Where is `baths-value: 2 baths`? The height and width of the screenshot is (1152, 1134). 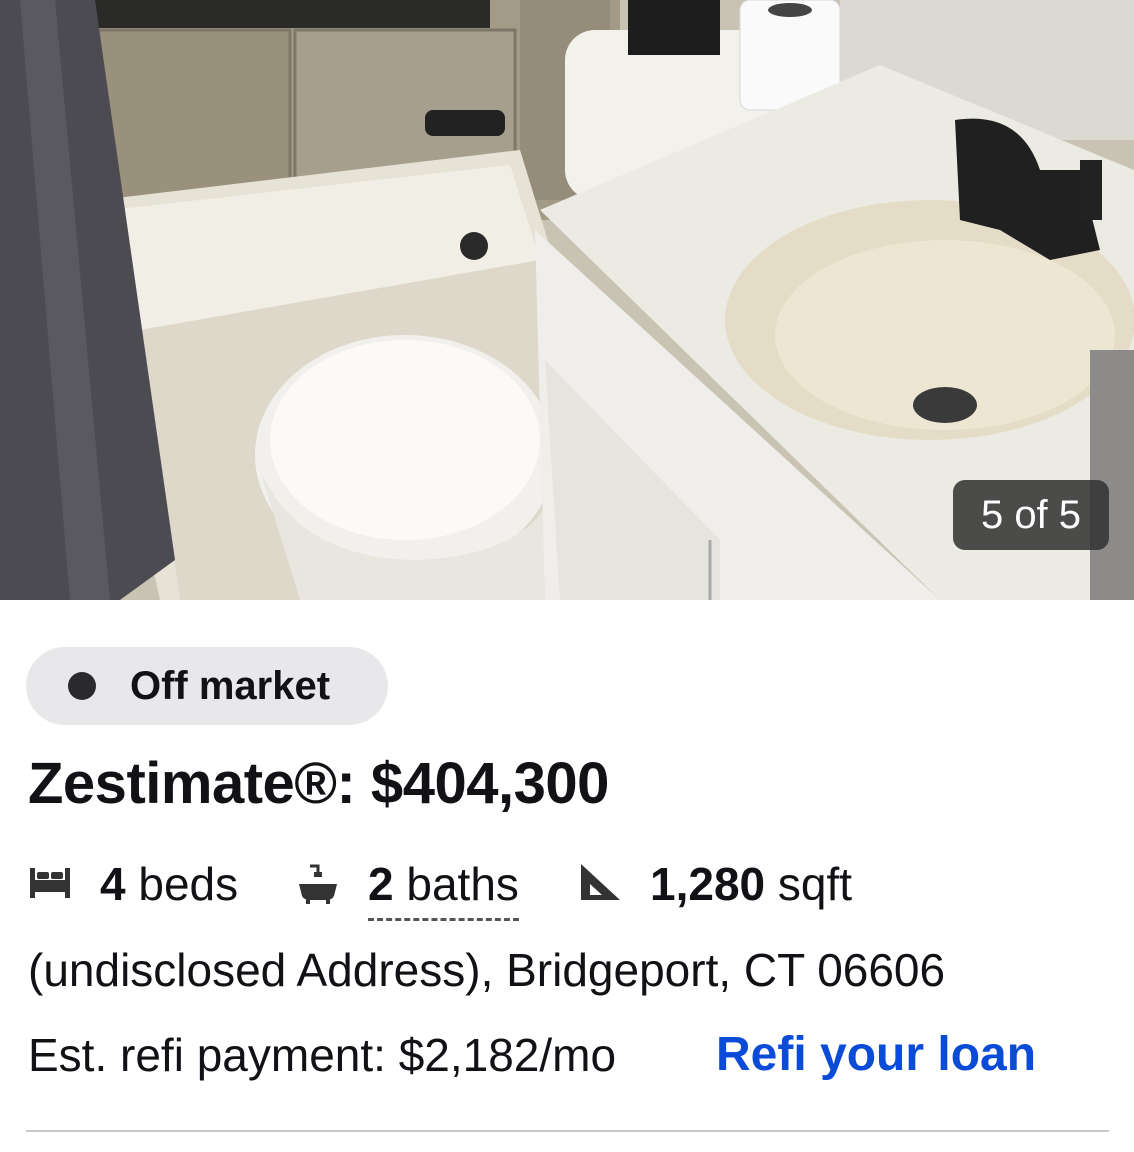
baths-value: 2 baths is located at coordinates (443, 886).